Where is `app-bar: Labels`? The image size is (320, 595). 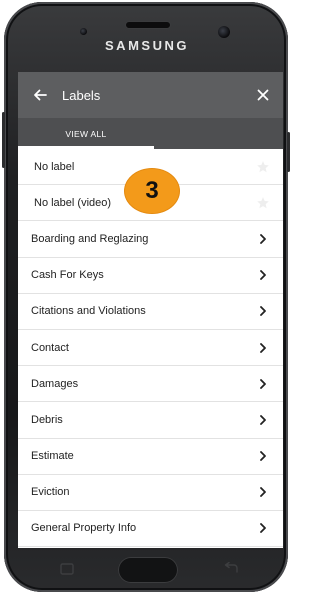
app-bar: Labels is located at coordinates (150, 95).